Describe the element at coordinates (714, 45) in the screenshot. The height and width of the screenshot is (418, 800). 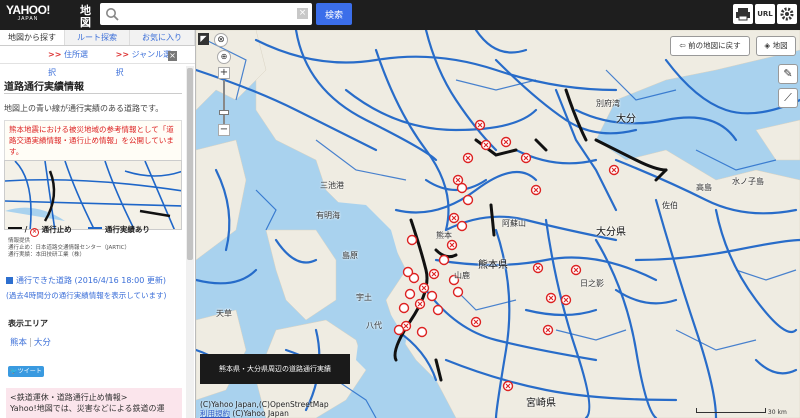
I see `previous-map-label: 前の地図に戻す` at that location.